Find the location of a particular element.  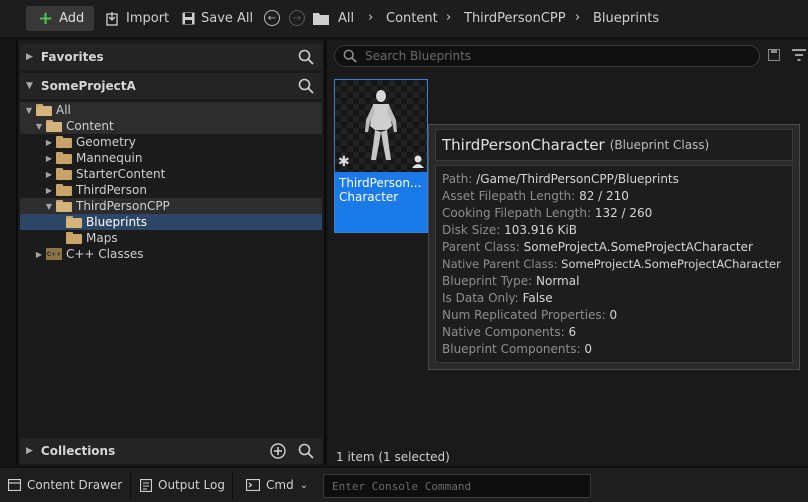

tooltip-asset-type: (Blueprint Class) is located at coordinates (659, 145).